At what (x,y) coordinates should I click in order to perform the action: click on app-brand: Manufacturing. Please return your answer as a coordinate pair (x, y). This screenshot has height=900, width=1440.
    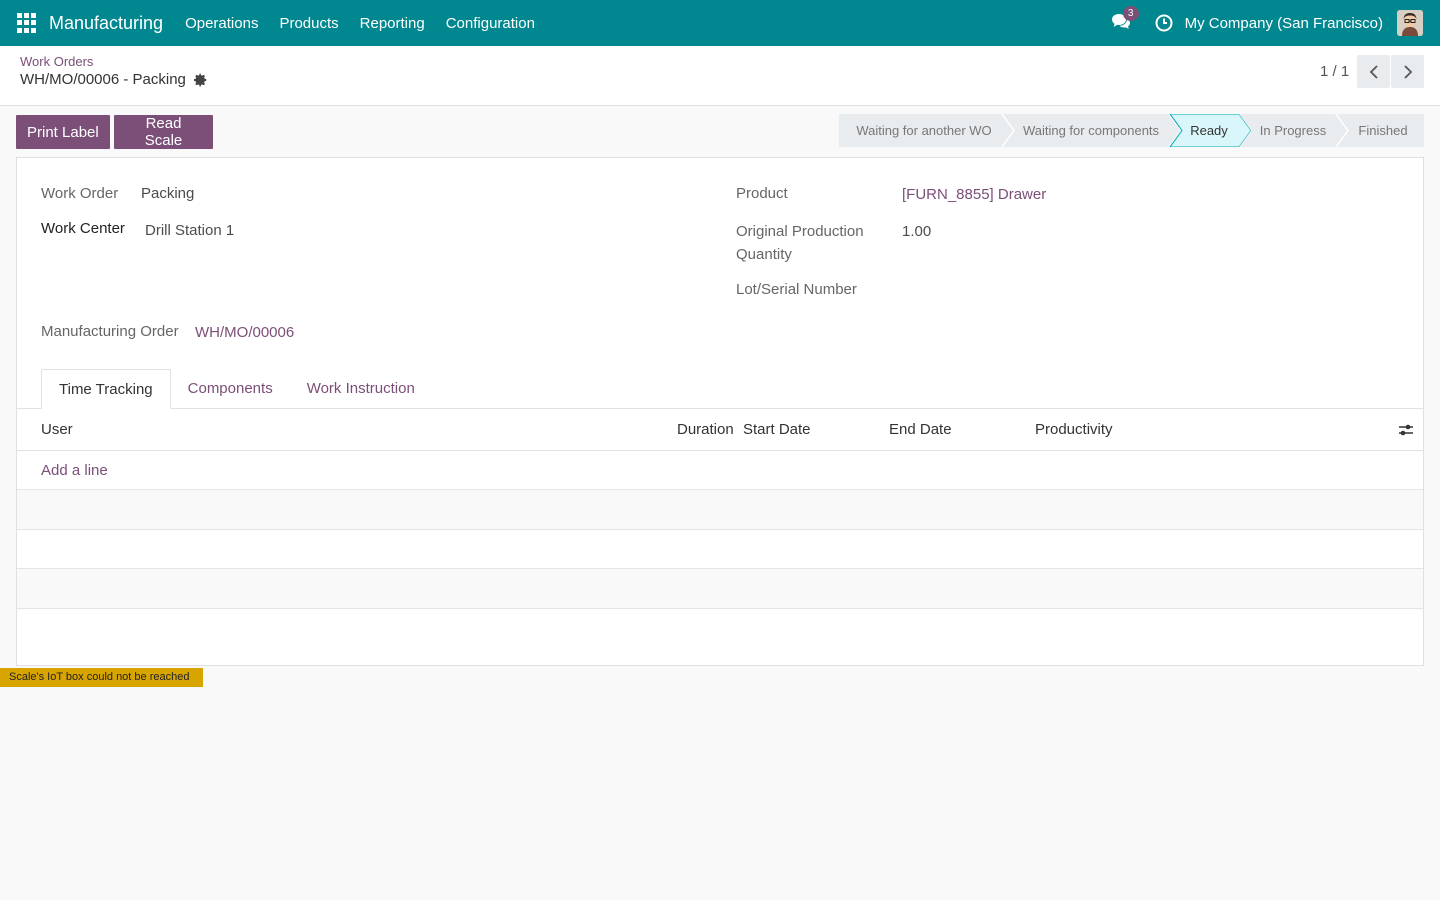
    Looking at the image, I should click on (106, 23).